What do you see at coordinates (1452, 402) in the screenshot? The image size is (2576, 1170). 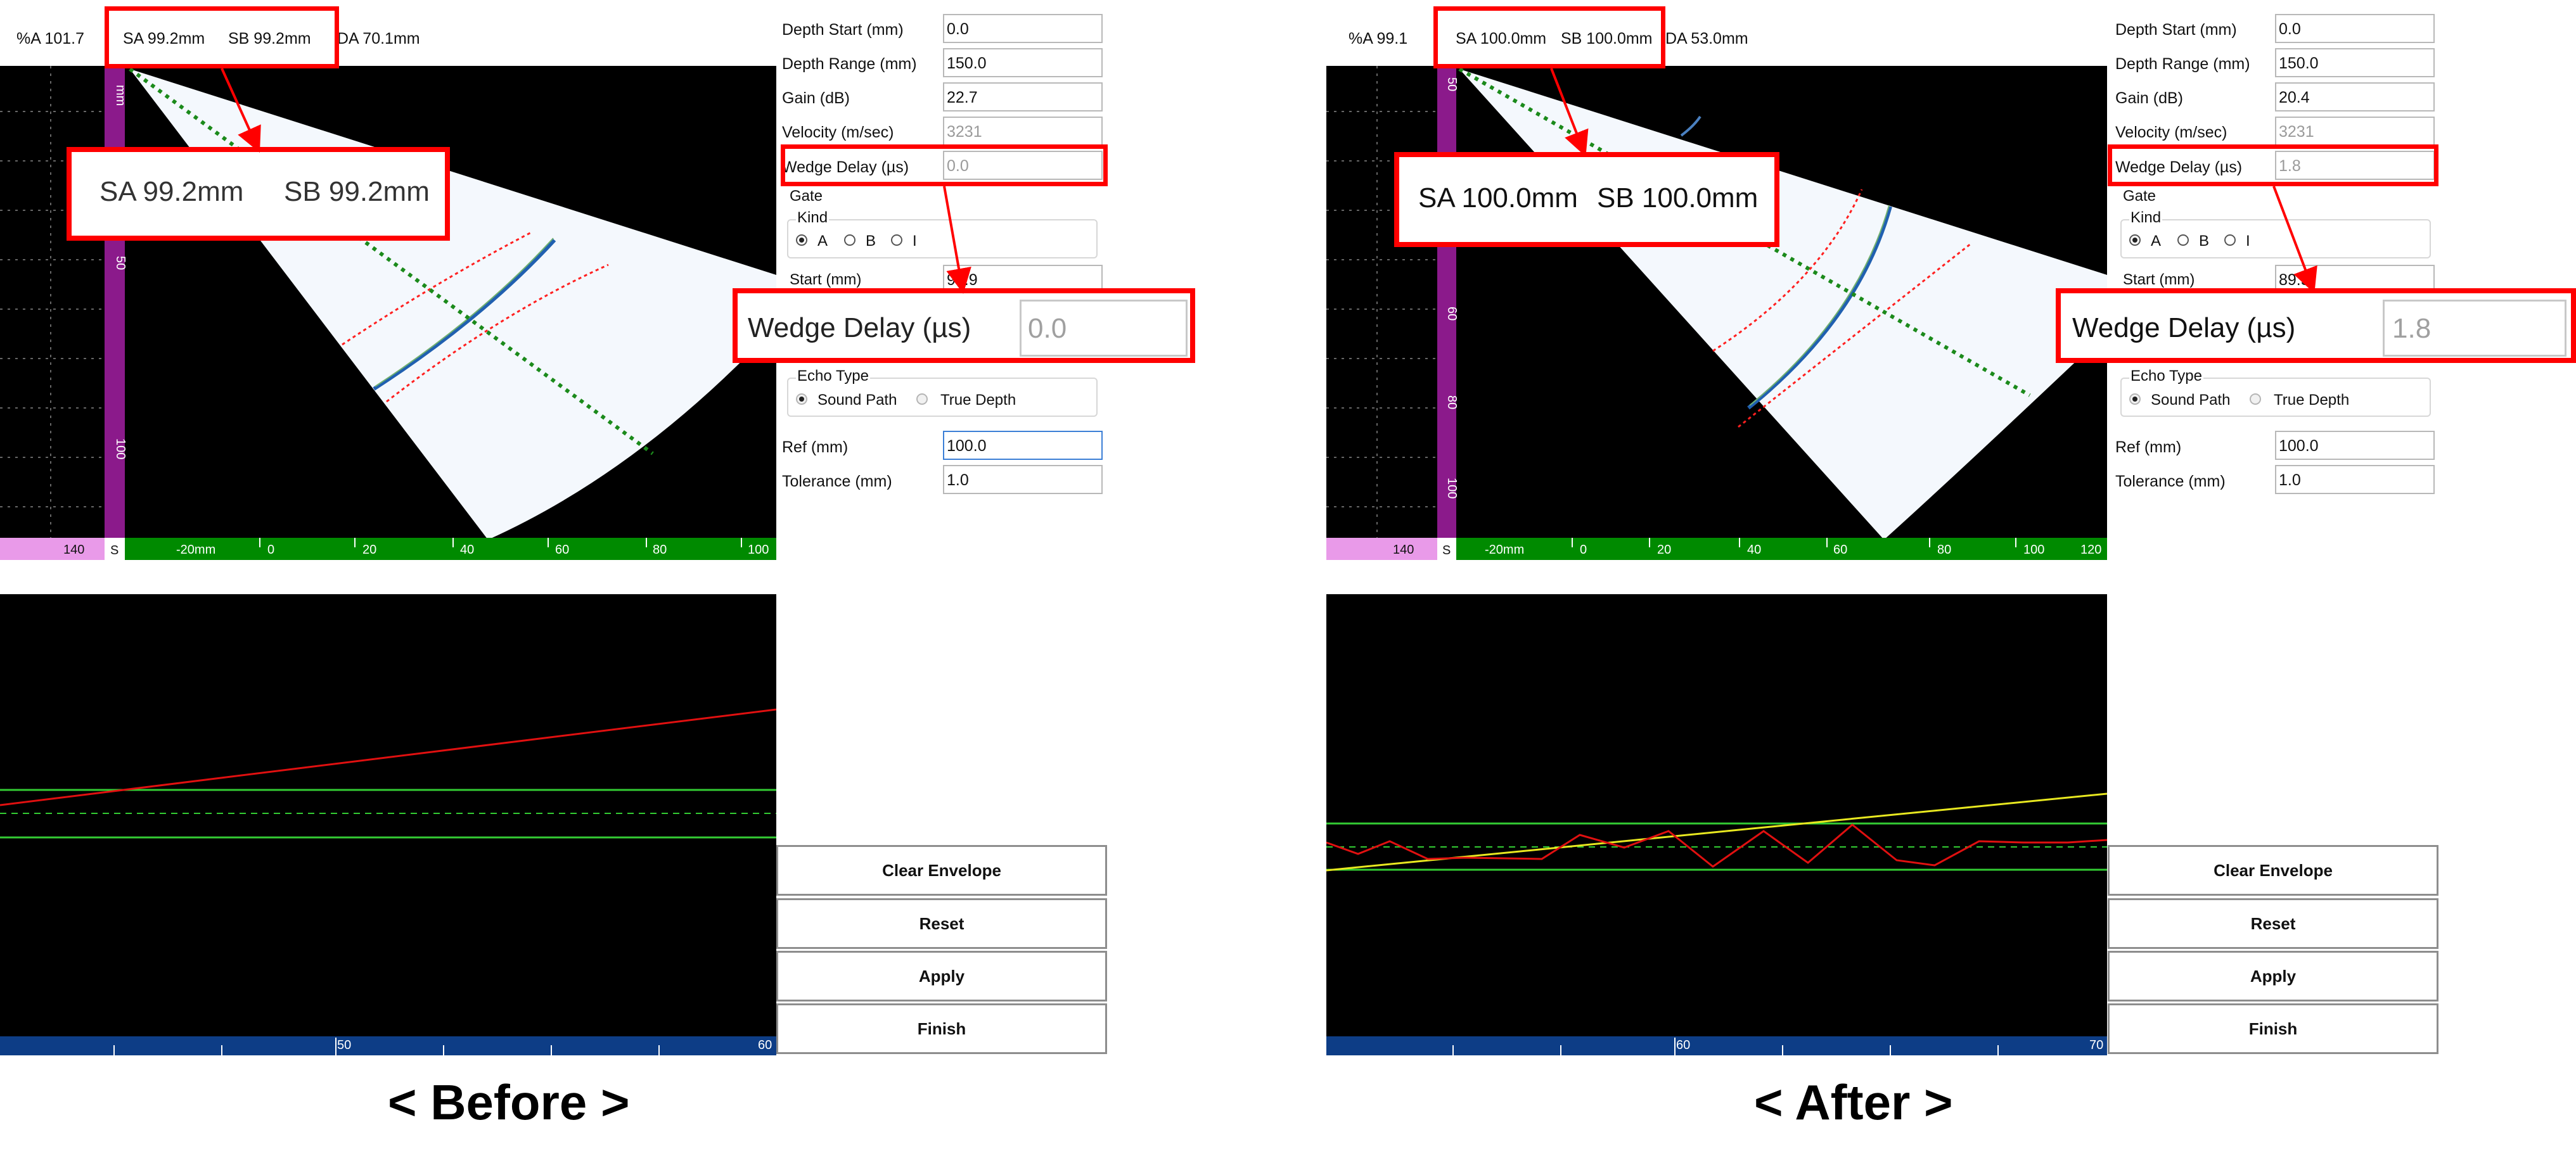 I see `depth-tick-label: 80` at bounding box center [1452, 402].